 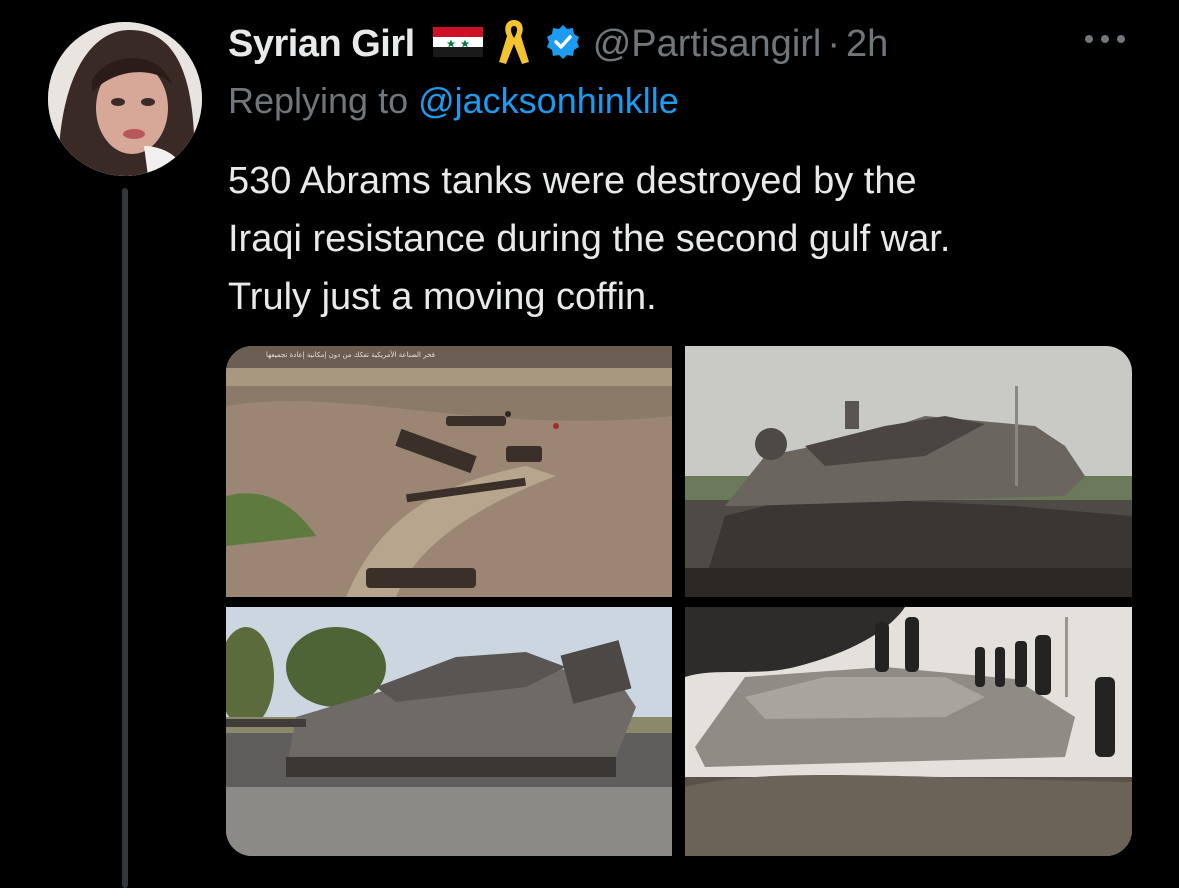 I want to click on replying-to-label: Replying to, so click(x=323, y=100).